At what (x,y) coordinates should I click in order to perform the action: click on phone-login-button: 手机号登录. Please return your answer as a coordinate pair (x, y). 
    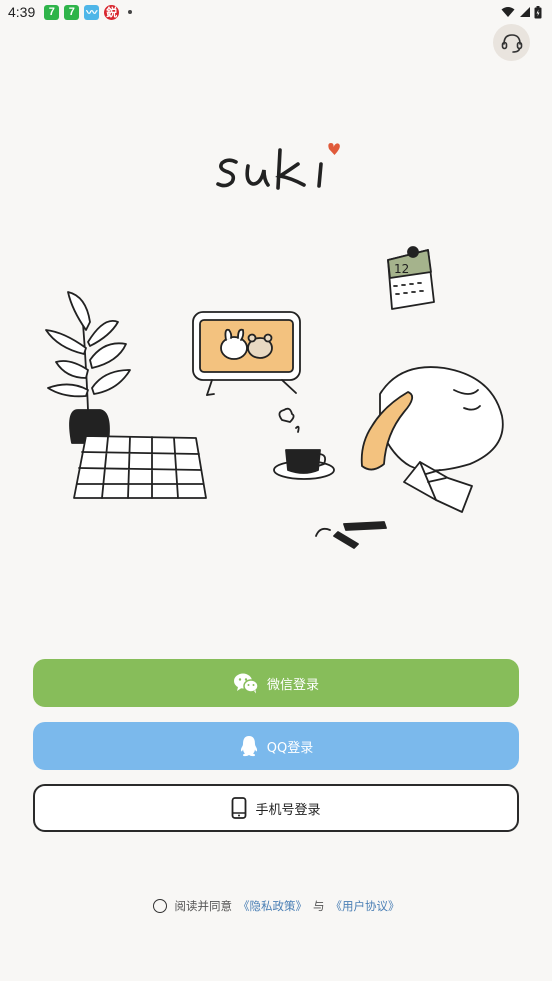
    Looking at the image, I should click on (276, 808).